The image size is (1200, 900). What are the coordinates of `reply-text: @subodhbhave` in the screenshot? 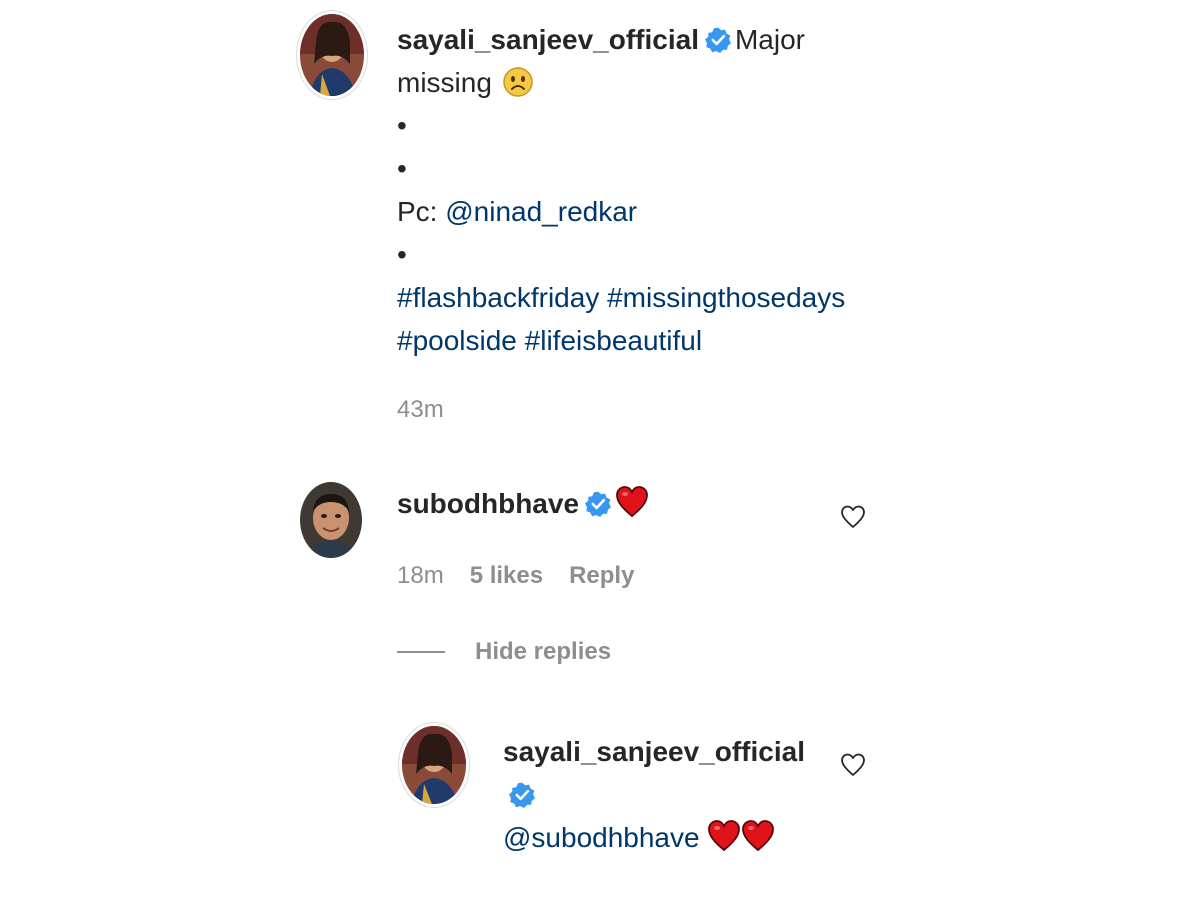 It's located at (663, 837).